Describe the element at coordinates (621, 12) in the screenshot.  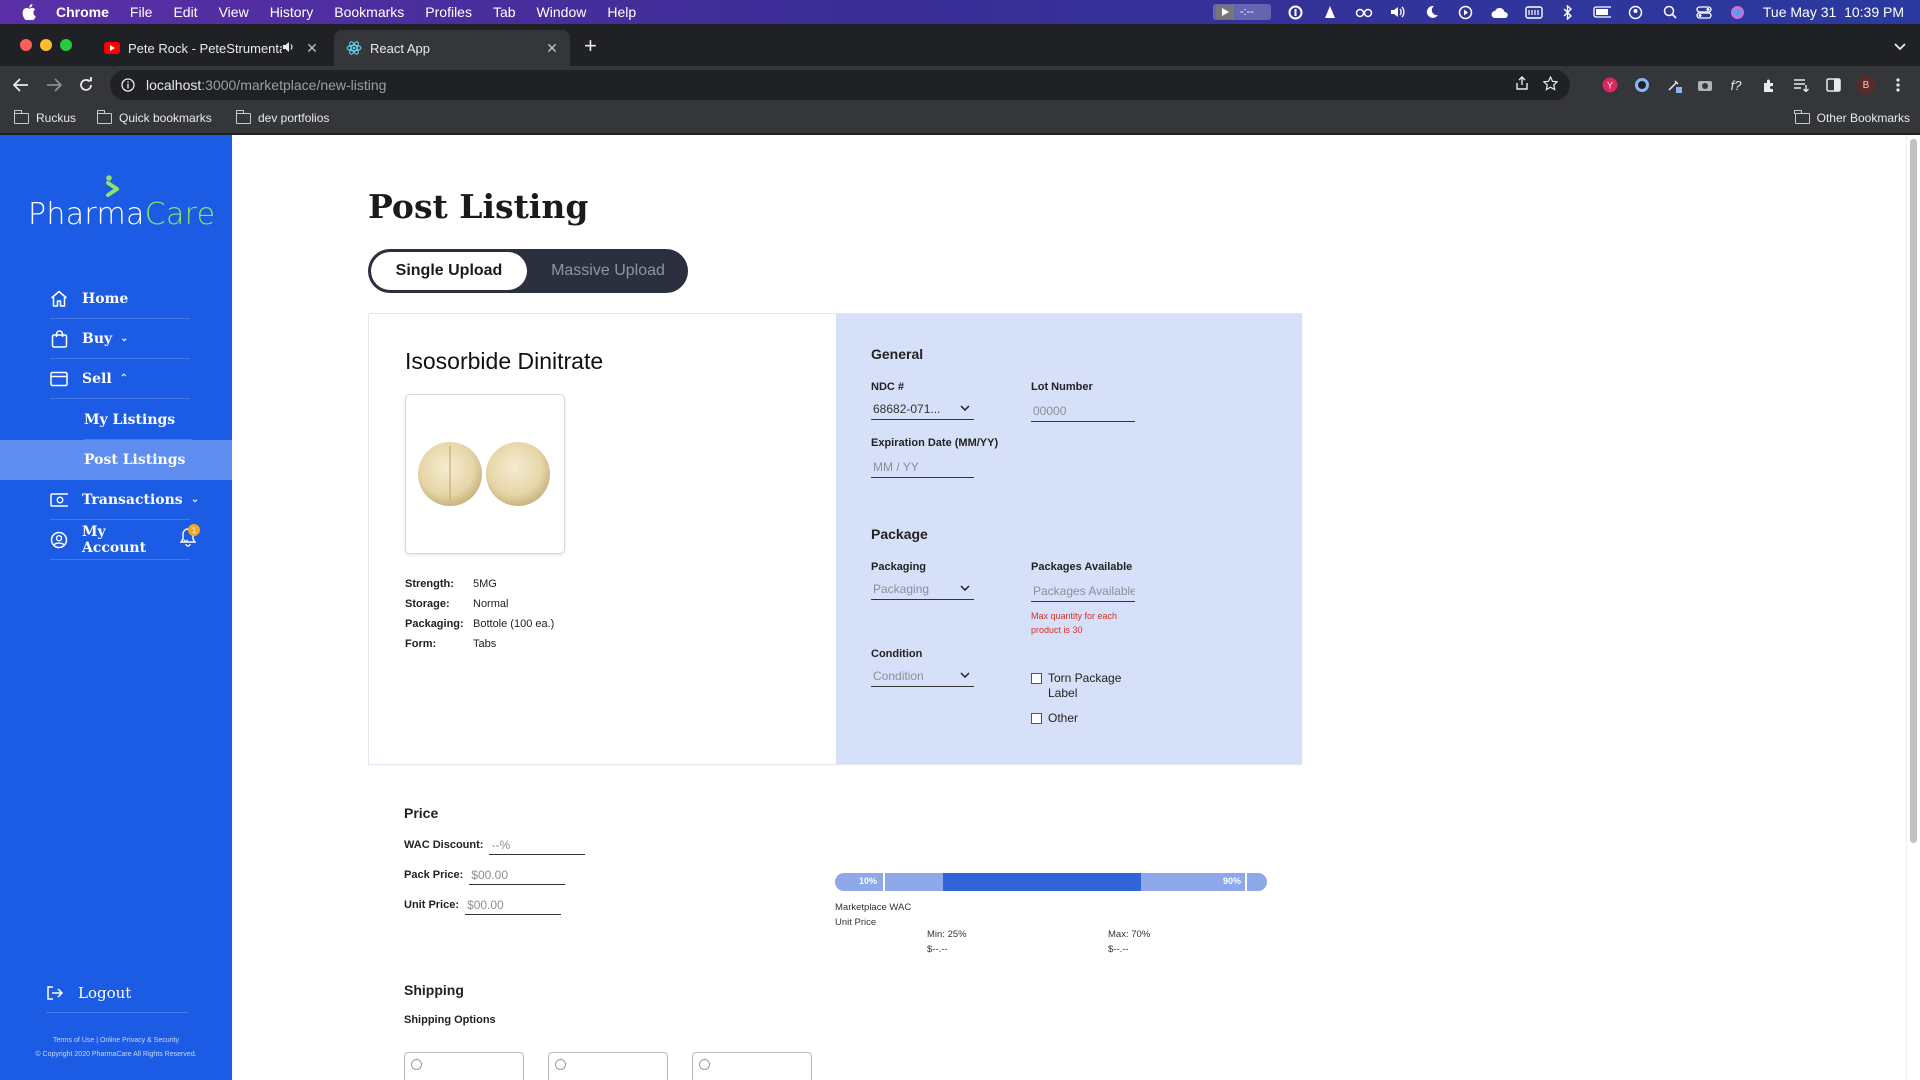
I see `menu-help: Help` at that location.